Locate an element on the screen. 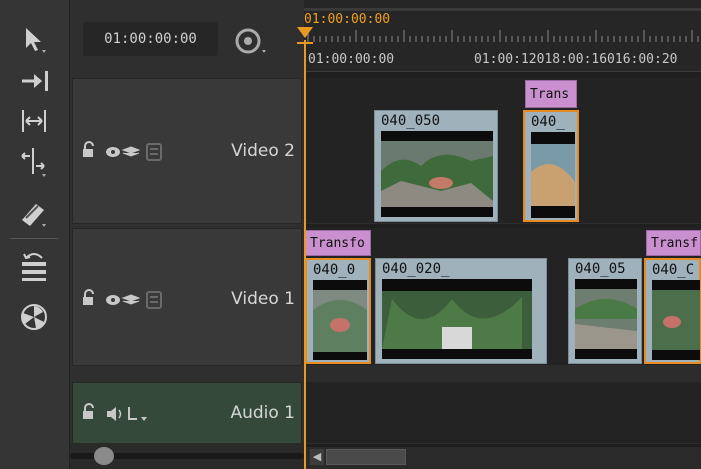 This screenshot has height=469, width=701. track-header-video-1: Video 1 is located at coordinates (187, 297).